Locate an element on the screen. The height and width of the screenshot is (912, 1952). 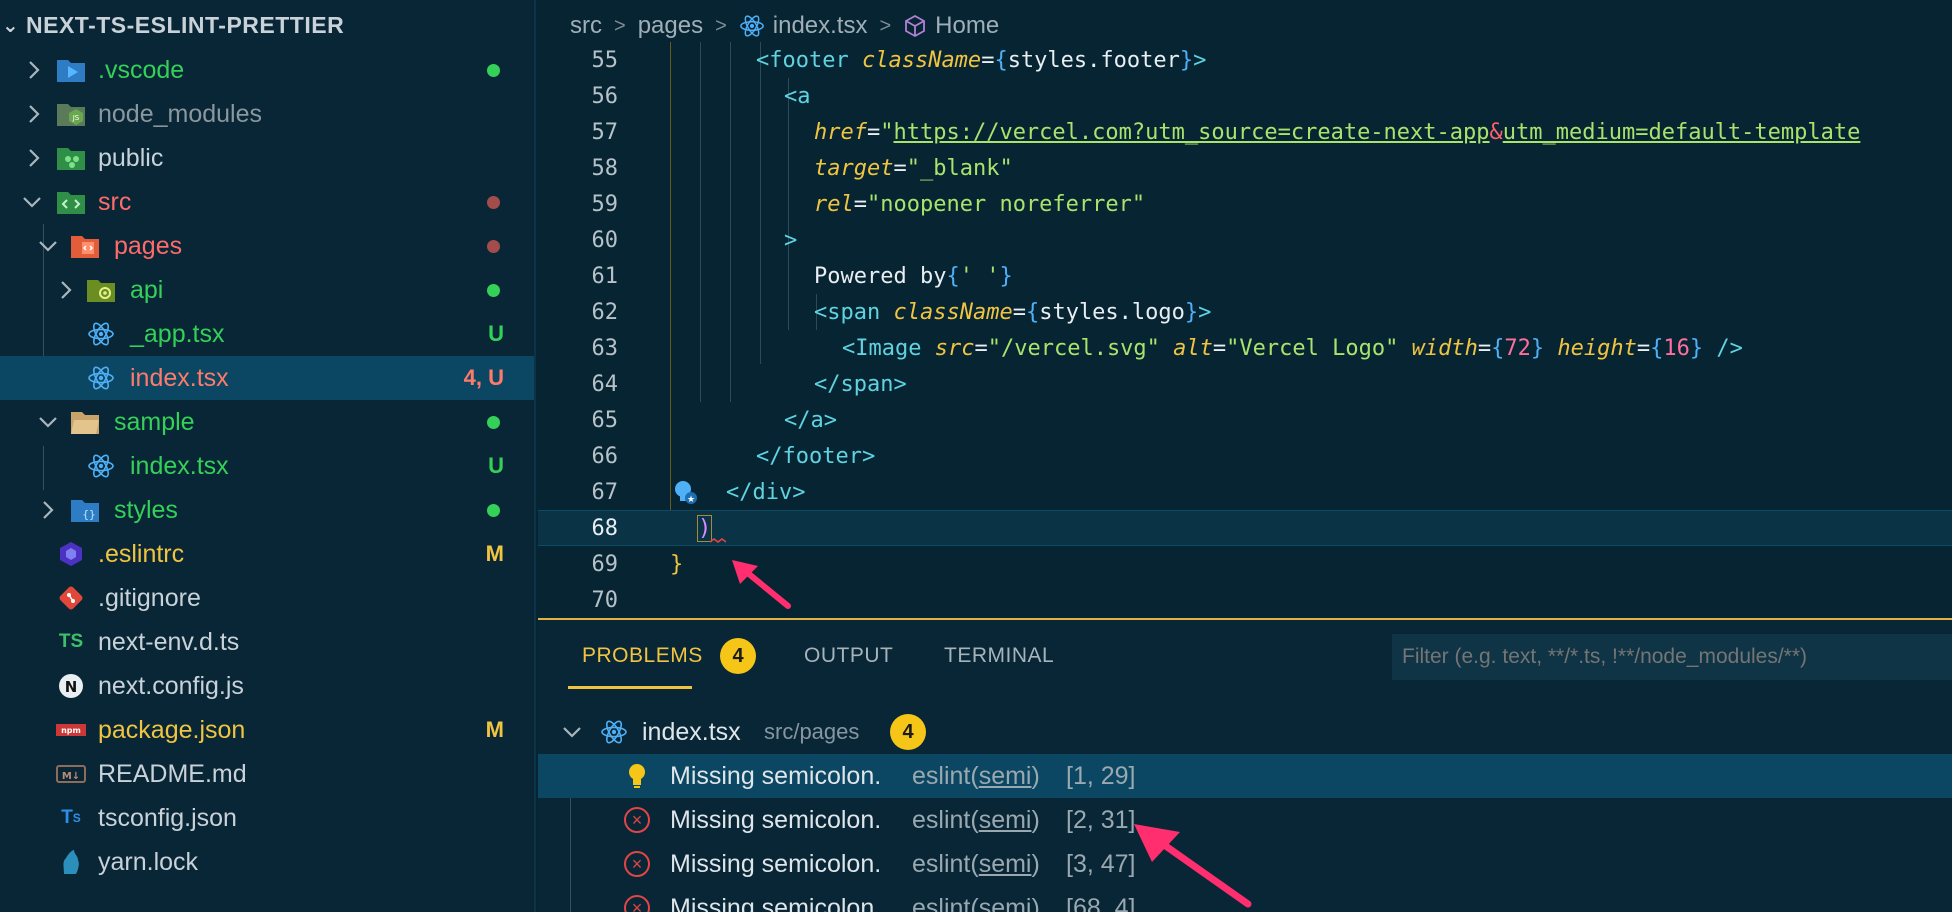
tab-output: OUTPUT is located at coordinates (848, 656).